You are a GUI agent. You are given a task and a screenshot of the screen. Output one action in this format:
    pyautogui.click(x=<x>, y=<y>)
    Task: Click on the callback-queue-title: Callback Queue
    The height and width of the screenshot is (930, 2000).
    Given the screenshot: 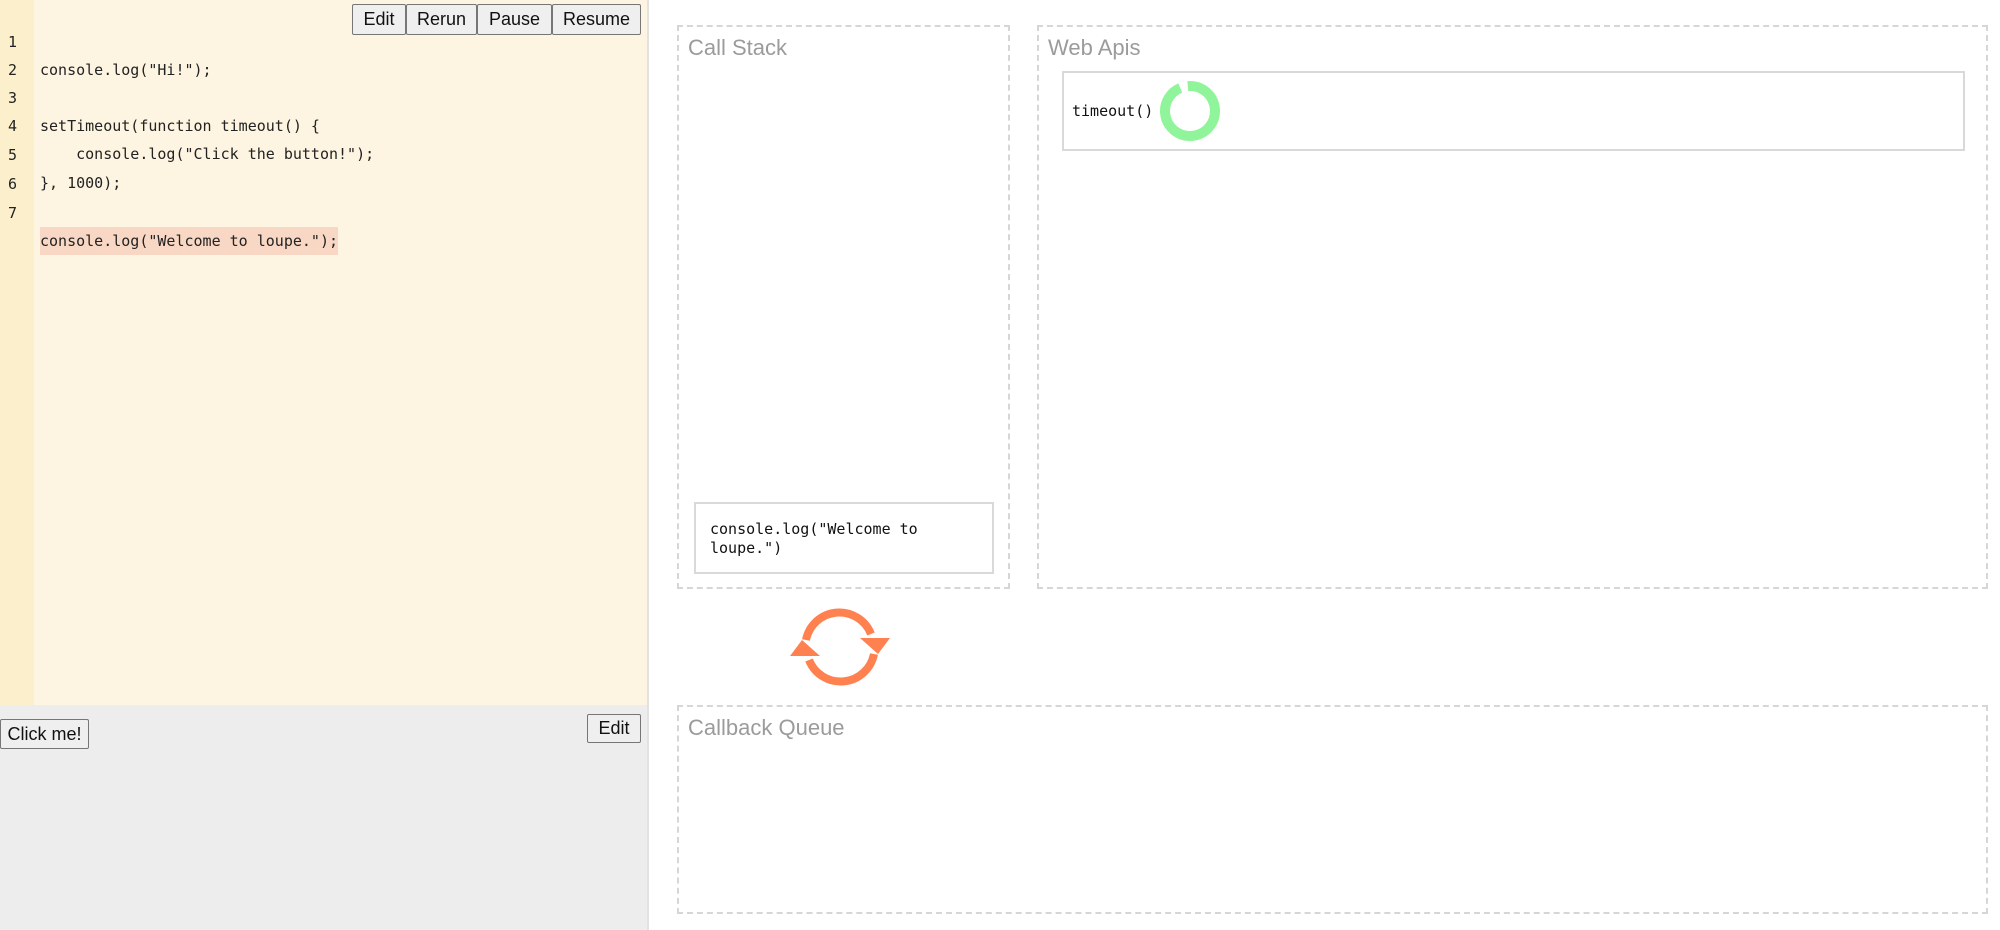 What is the action you would take?
    pyautogui.click(x=766, y=727)
    